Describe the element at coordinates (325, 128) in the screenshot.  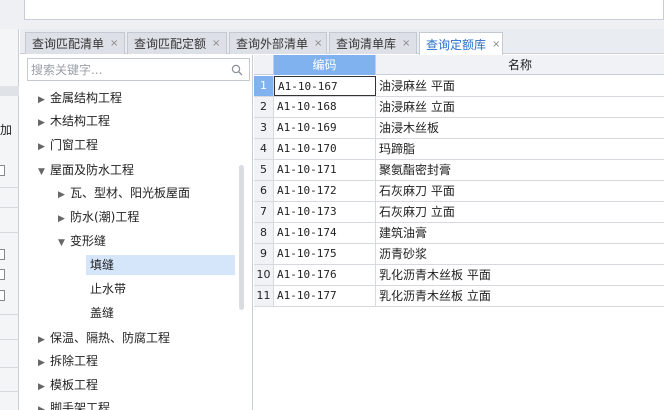
I see `row-code: A1-10-169` at that location.